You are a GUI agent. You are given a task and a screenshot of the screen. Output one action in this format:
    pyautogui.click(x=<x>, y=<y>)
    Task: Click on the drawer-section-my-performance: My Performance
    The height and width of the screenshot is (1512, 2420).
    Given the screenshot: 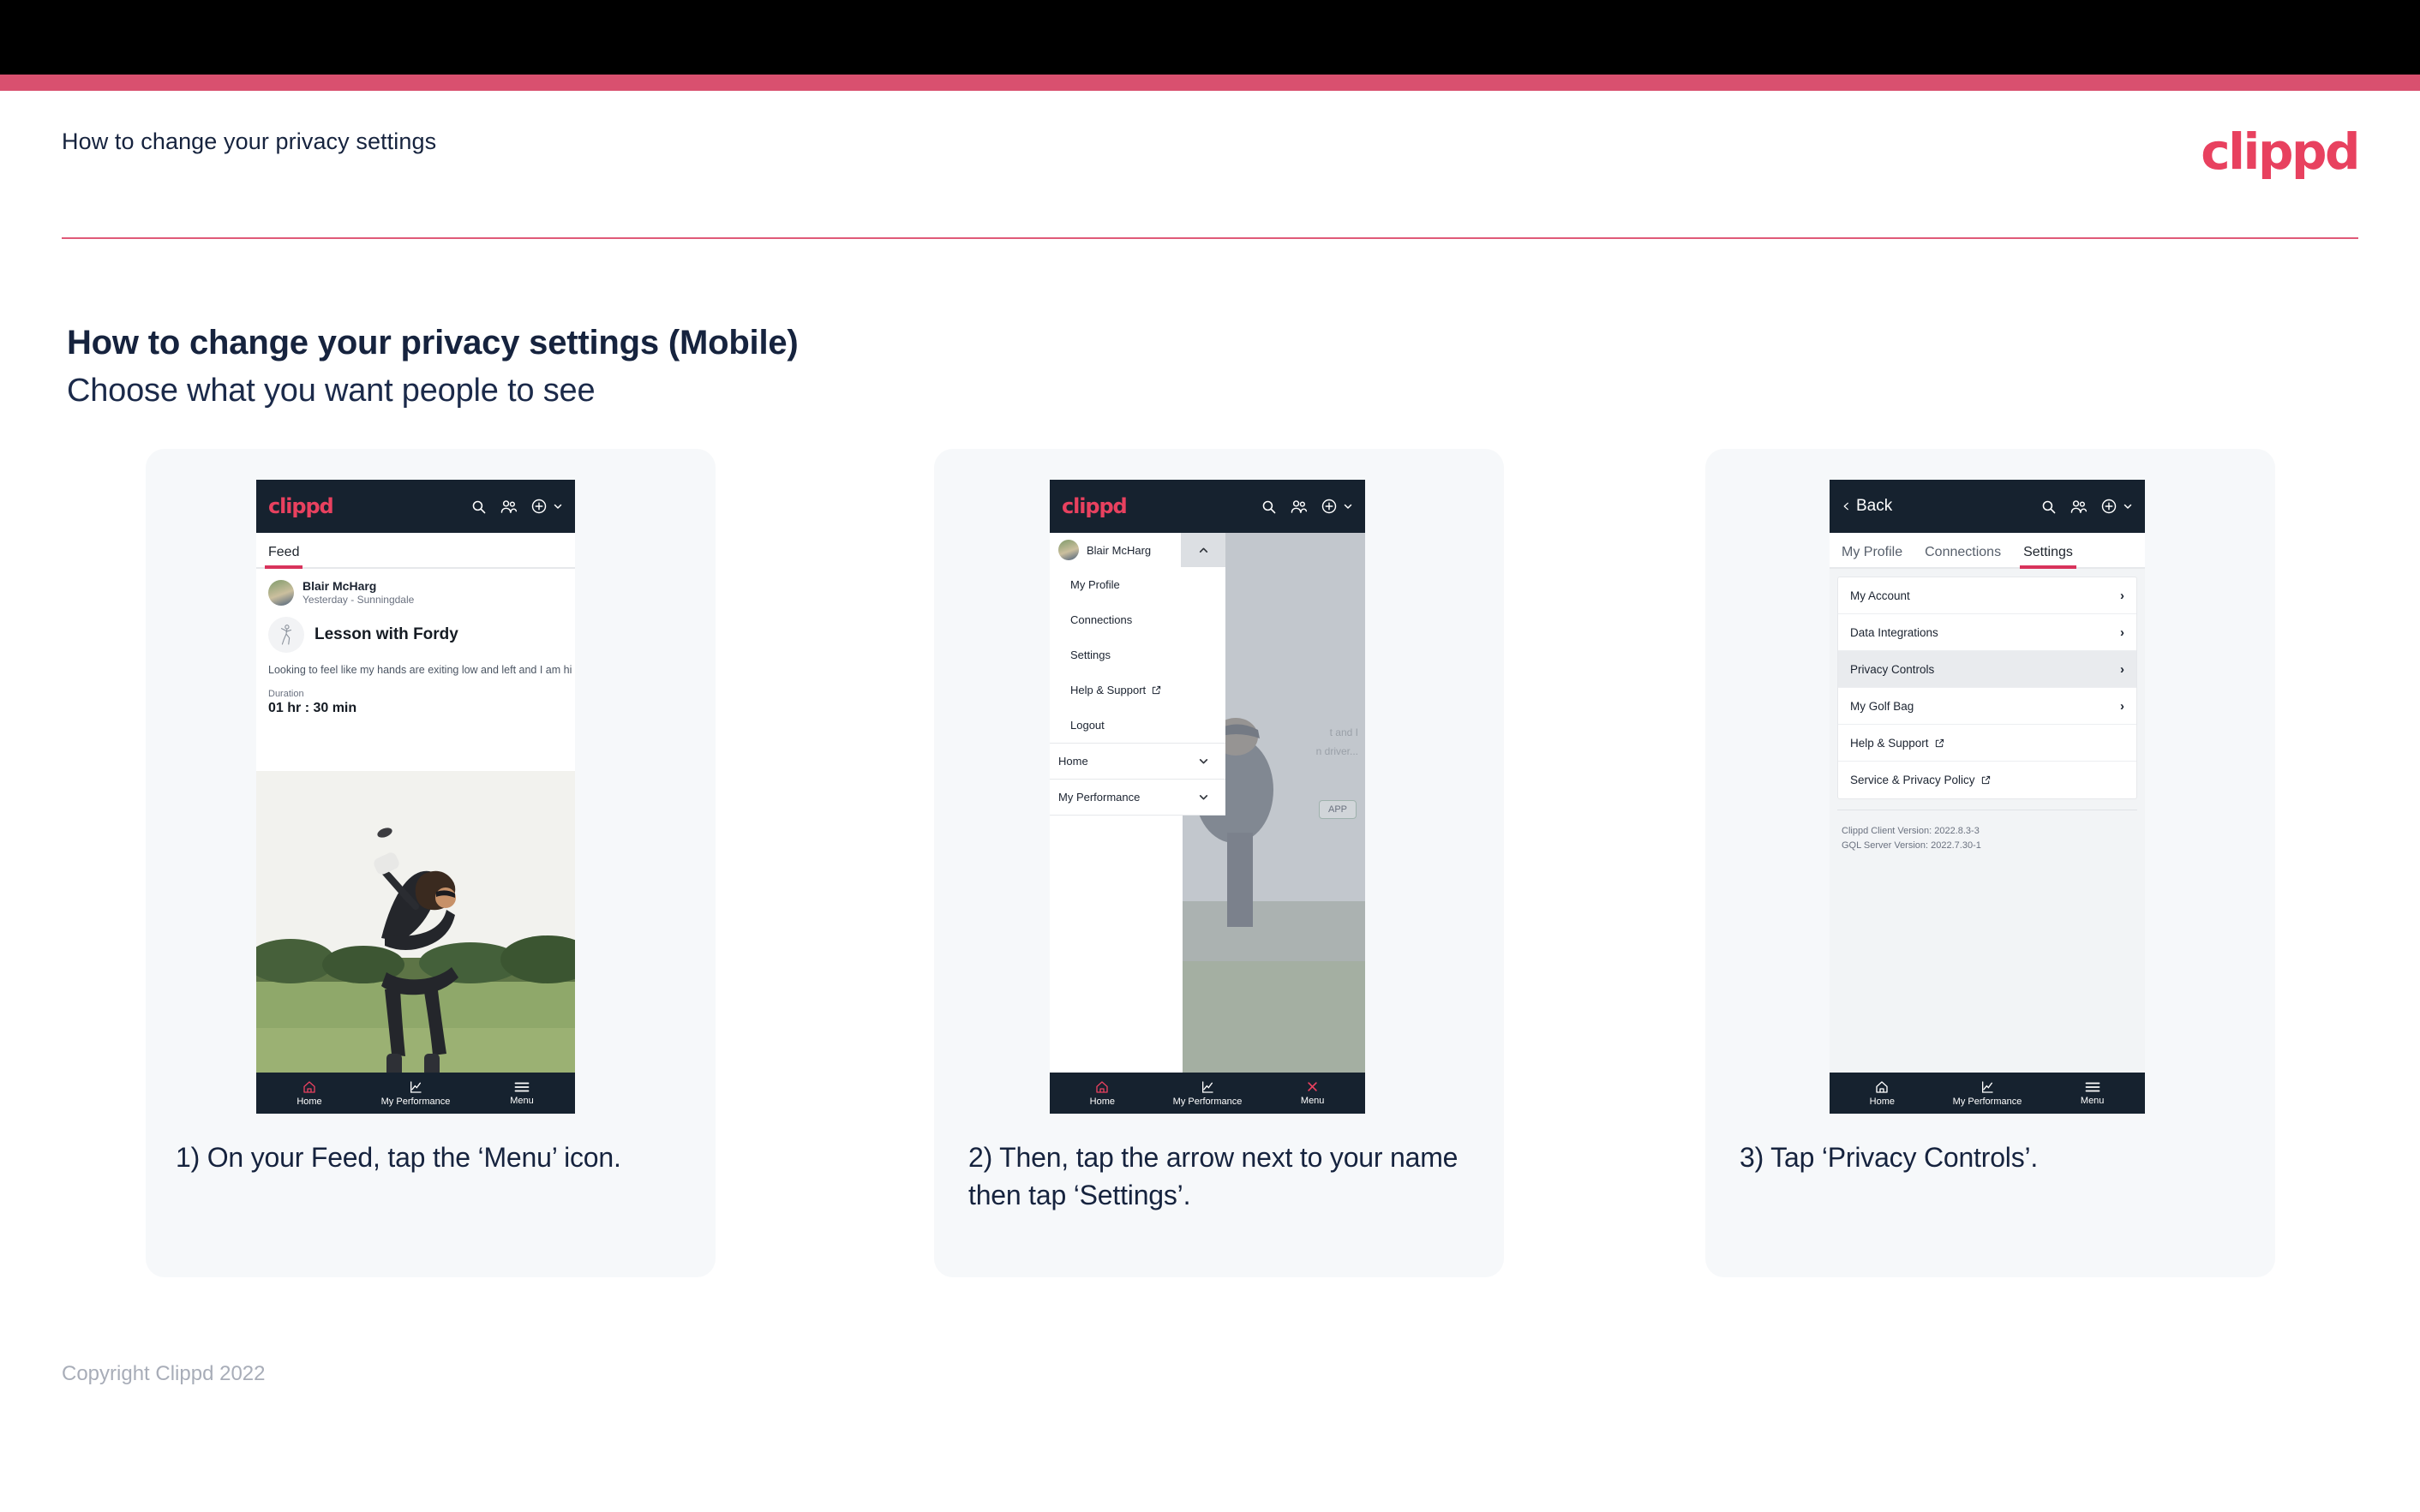 What is the action you would take?
    pyautogui.click(x=1137, y=798)
    